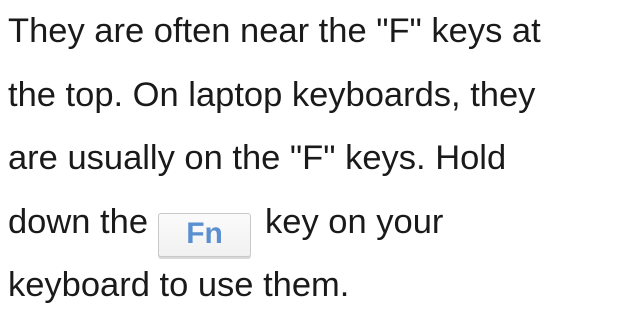 This screenshot has height=318, width=634. What do you see at coordinates (354, 221) in the screenshot?
I see `paragraph-line-4-end: key on your` at bounding box center [354, 221].